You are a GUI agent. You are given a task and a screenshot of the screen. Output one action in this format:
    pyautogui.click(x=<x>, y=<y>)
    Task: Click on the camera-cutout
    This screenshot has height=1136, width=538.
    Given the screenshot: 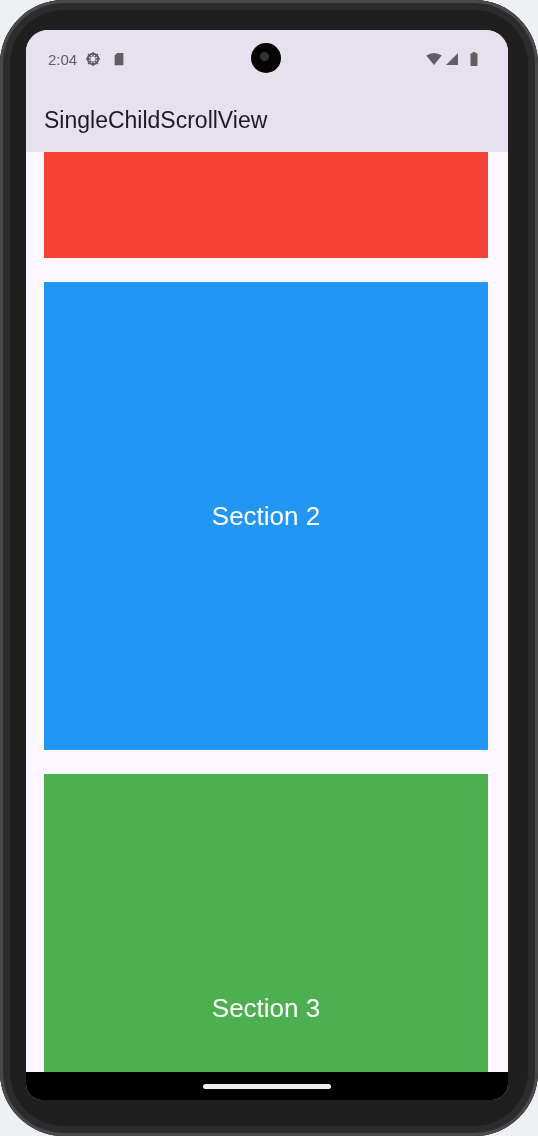 What is the action you would take?
    pyautogui.click(x=266, y=58)
    